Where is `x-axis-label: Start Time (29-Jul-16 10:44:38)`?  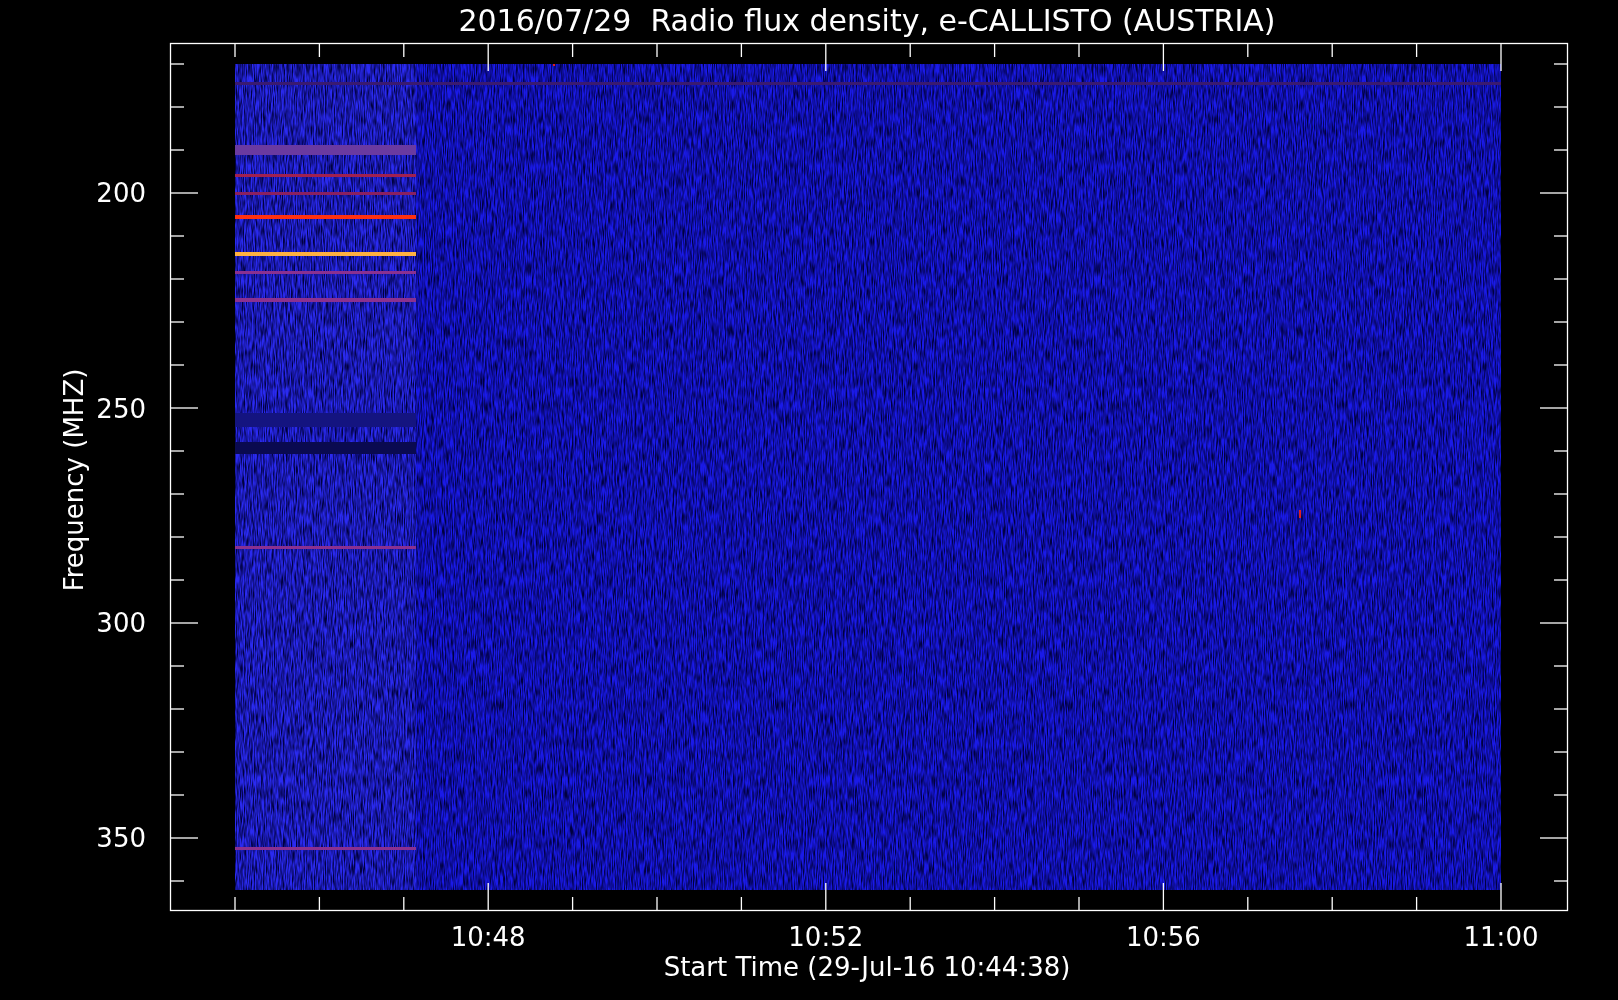
x-axis-label: Start Time (29-Jul-16 10:44:38) is located at coordinates (867, 967).